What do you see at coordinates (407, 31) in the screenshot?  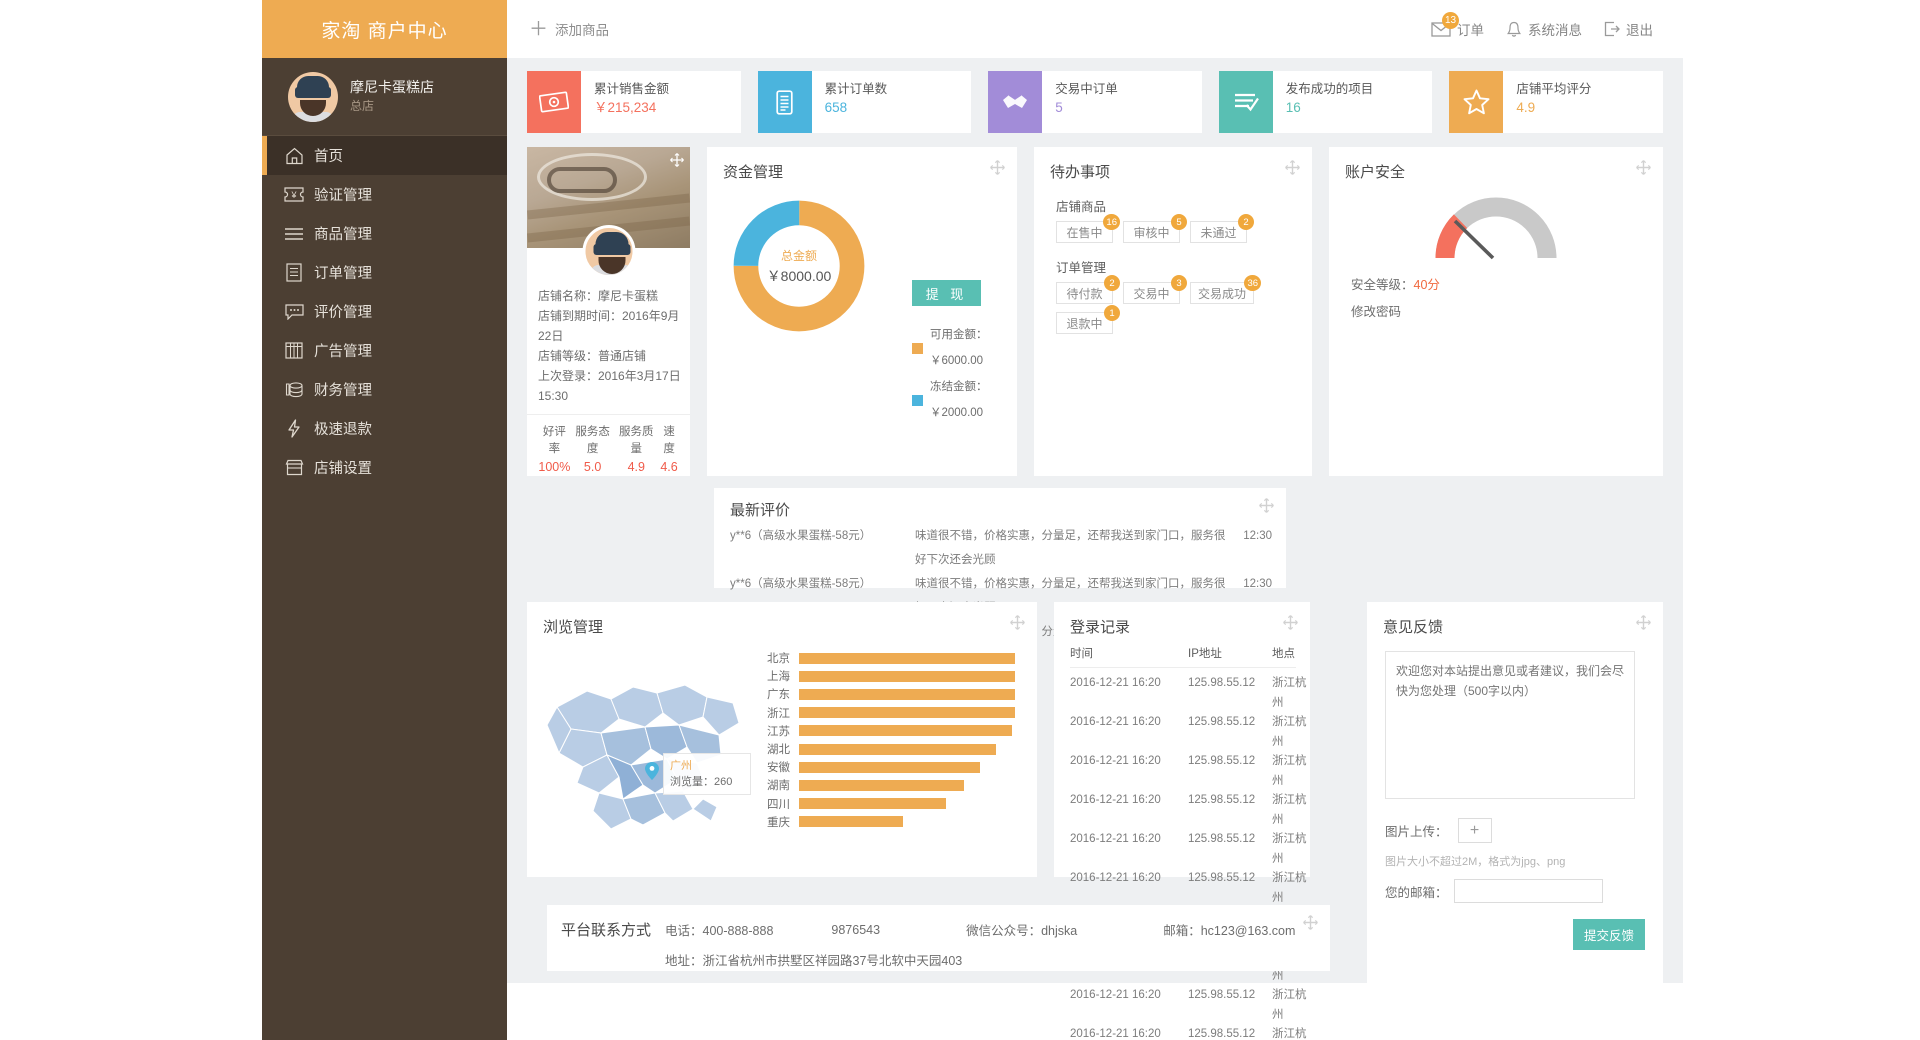 I see `brand-name-2: 商户中心` at bounding box center [407, 31].